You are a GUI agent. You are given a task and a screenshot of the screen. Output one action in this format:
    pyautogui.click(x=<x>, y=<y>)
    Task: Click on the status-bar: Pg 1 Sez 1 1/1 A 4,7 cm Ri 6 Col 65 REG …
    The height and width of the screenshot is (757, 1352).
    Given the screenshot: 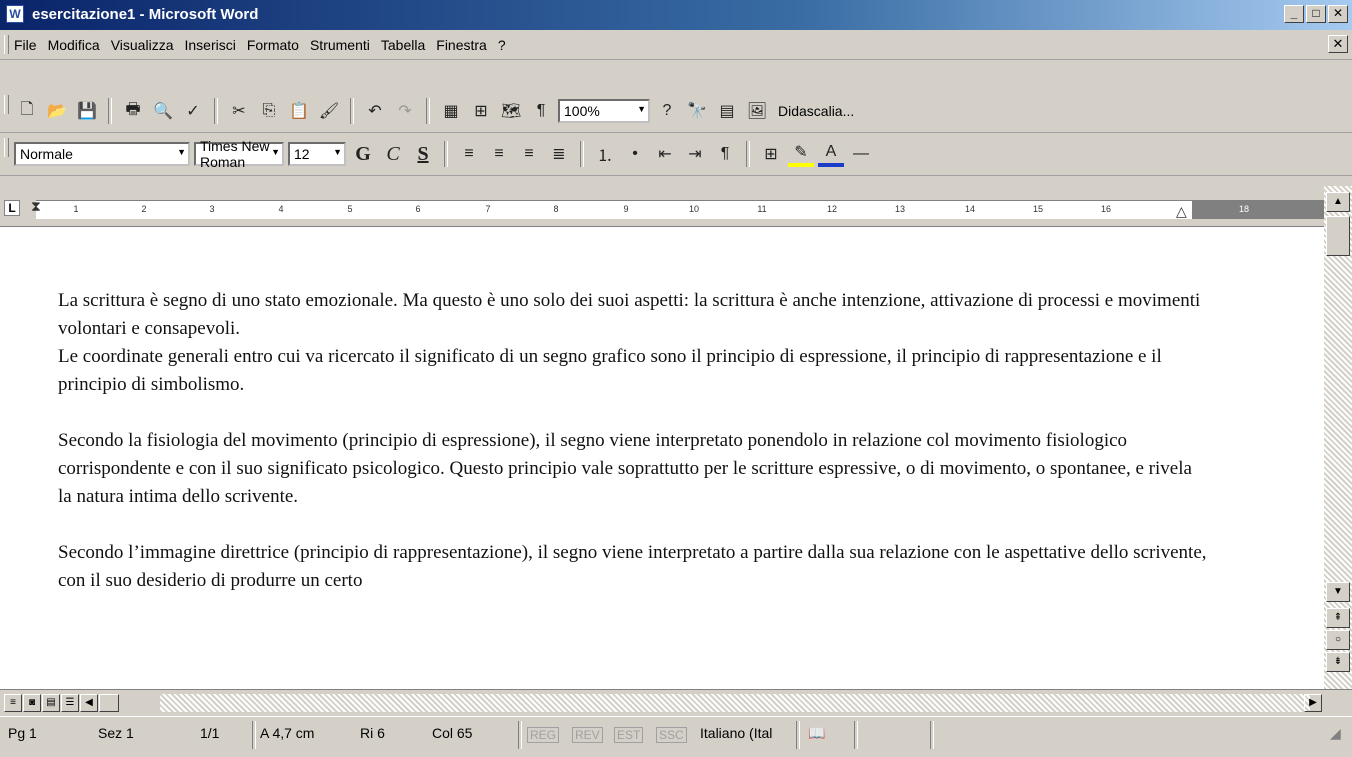 What is the action you would take?
    pyautogui.click(x=676, y=736)
    